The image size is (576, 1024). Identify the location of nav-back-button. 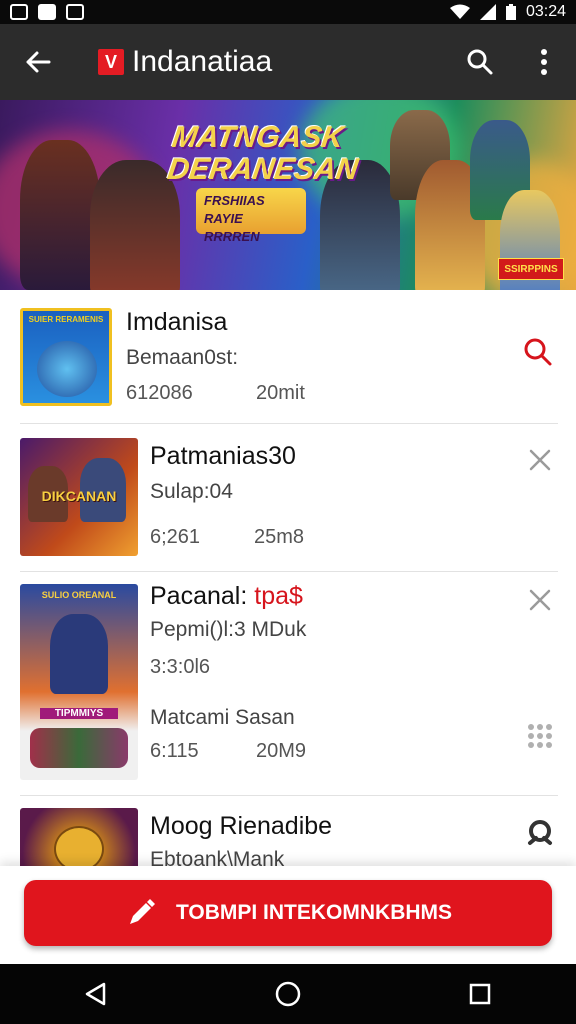
(96, 994).